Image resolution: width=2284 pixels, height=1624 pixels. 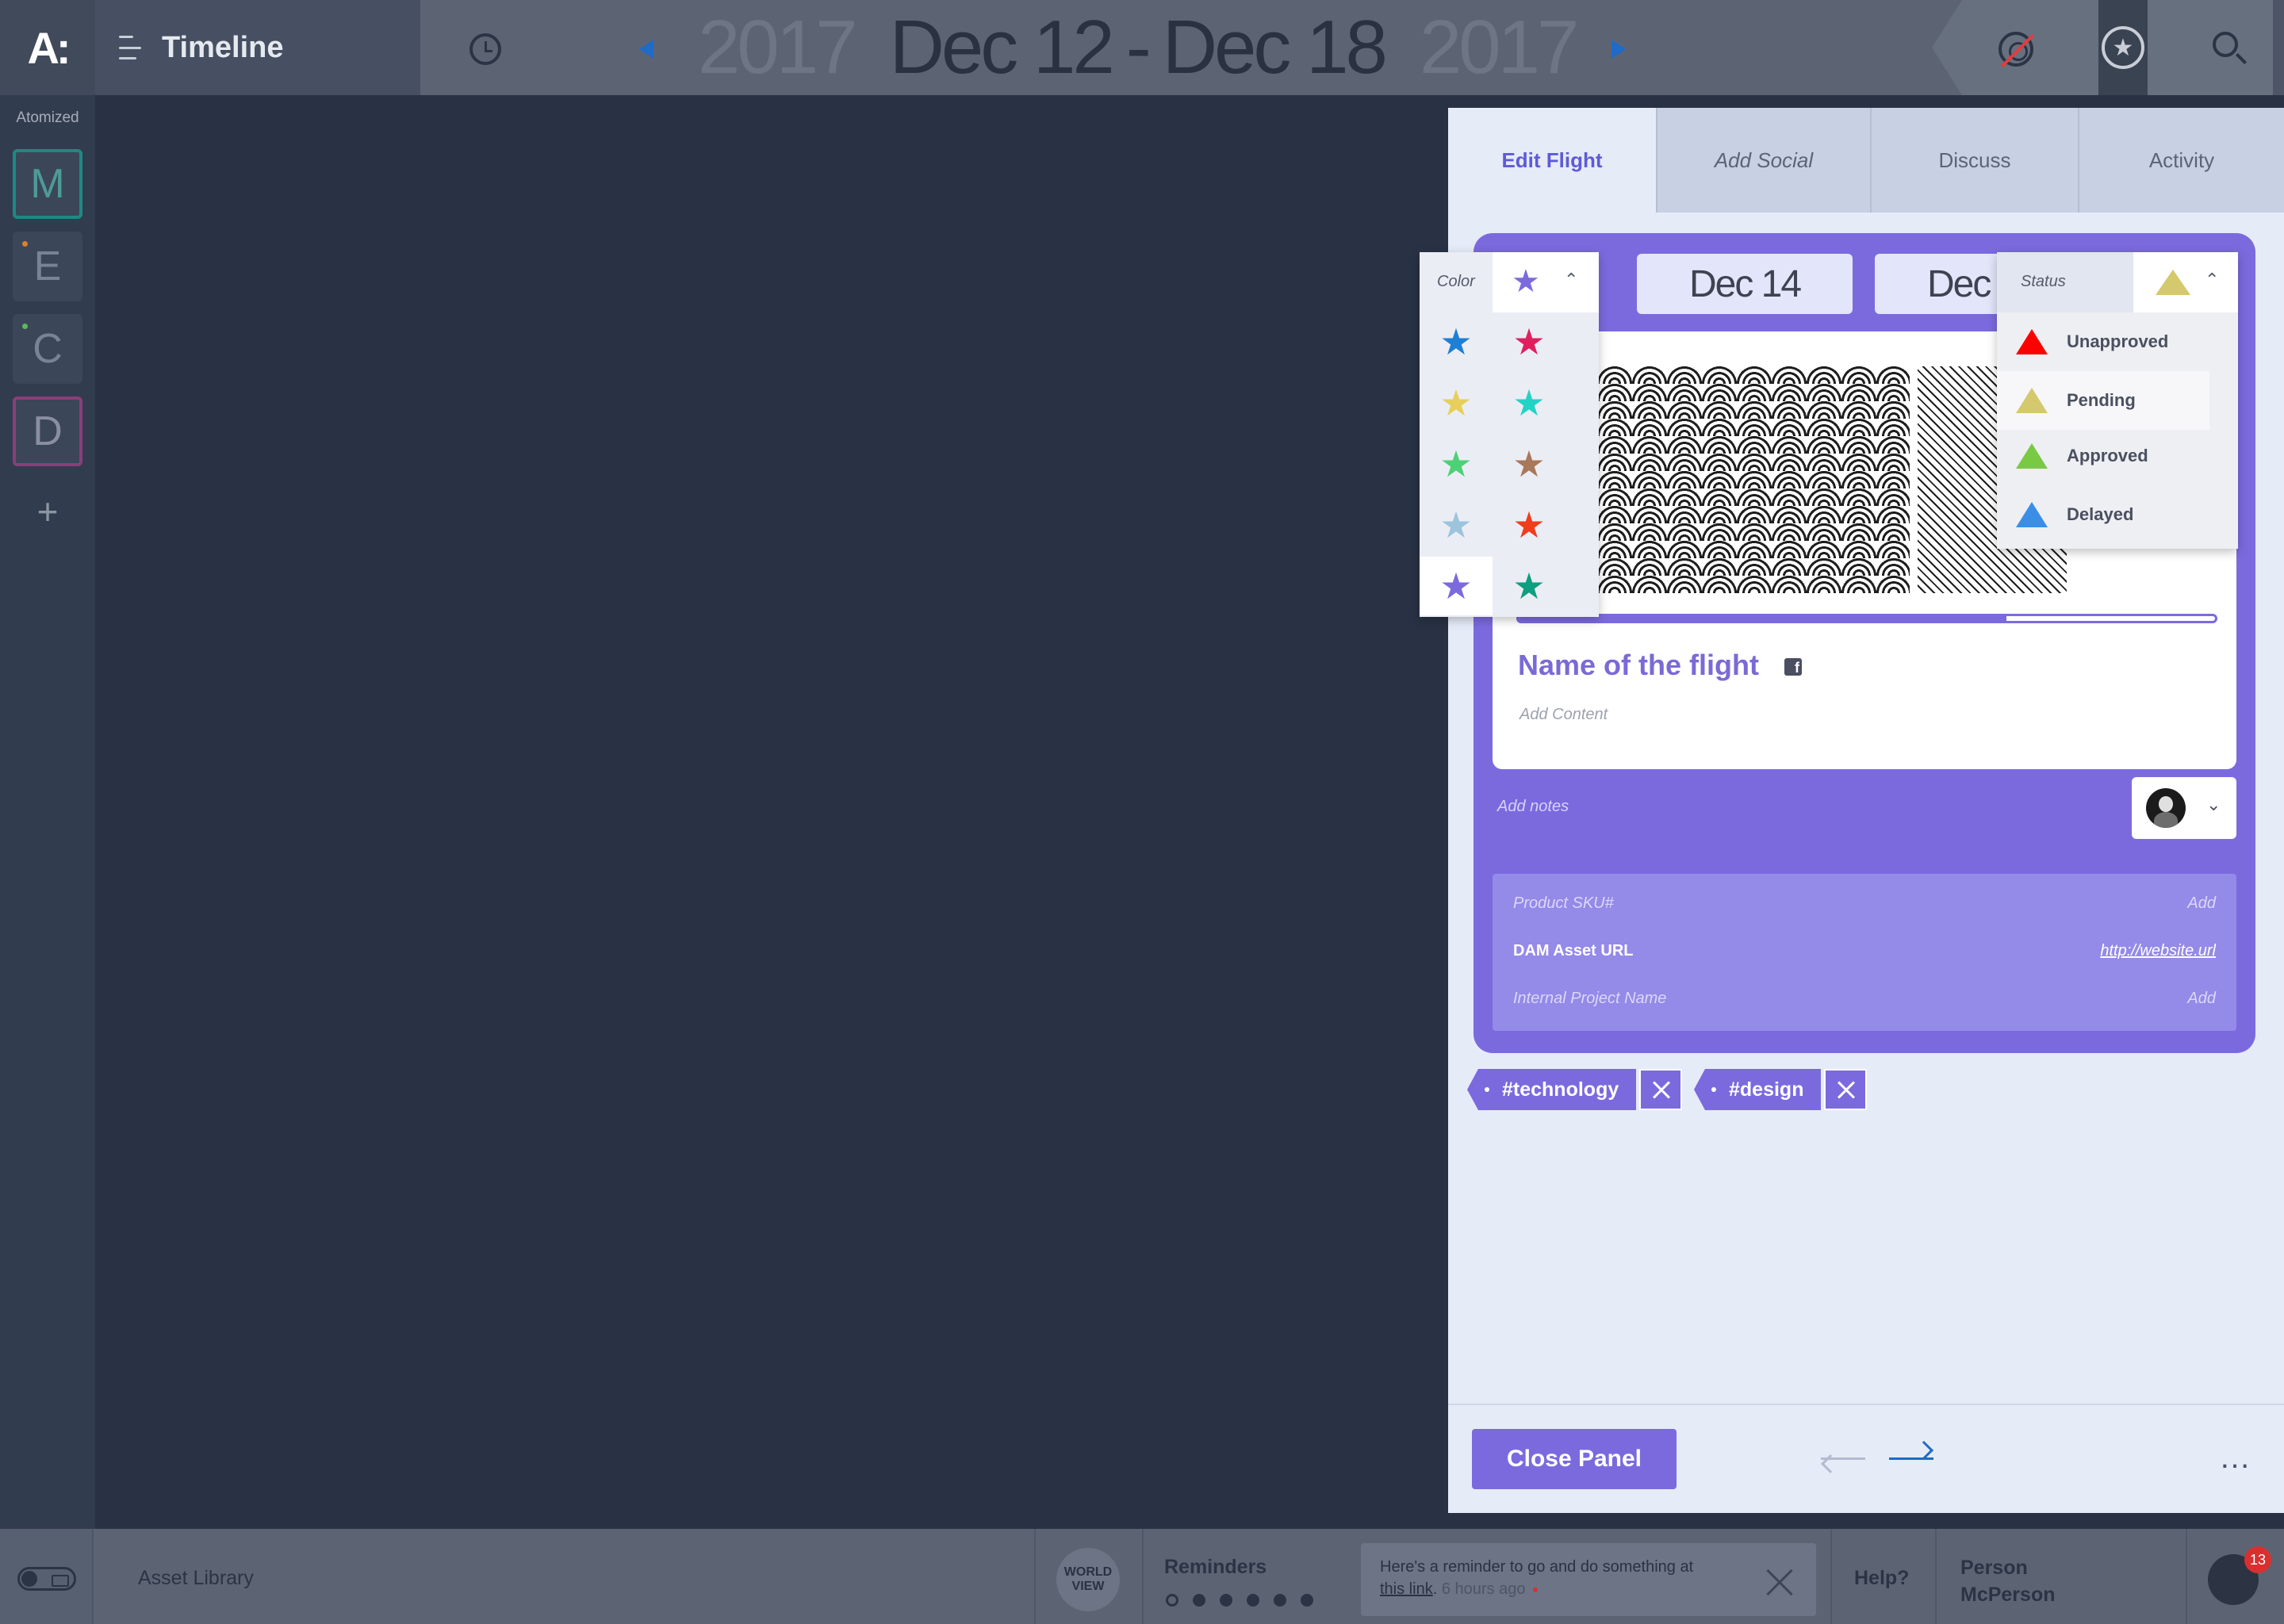 What do you see at coordinates (25, 244) in the screenshot?
I see `project-status-dot` at bounding box center [25, 244].